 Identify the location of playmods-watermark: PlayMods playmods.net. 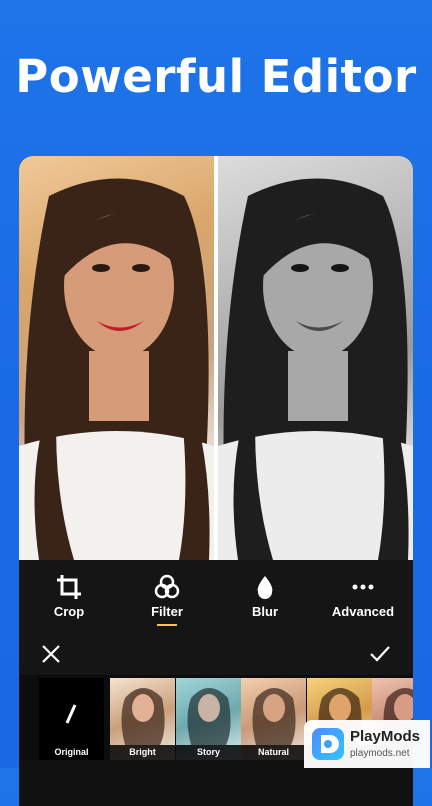
(367, 744).